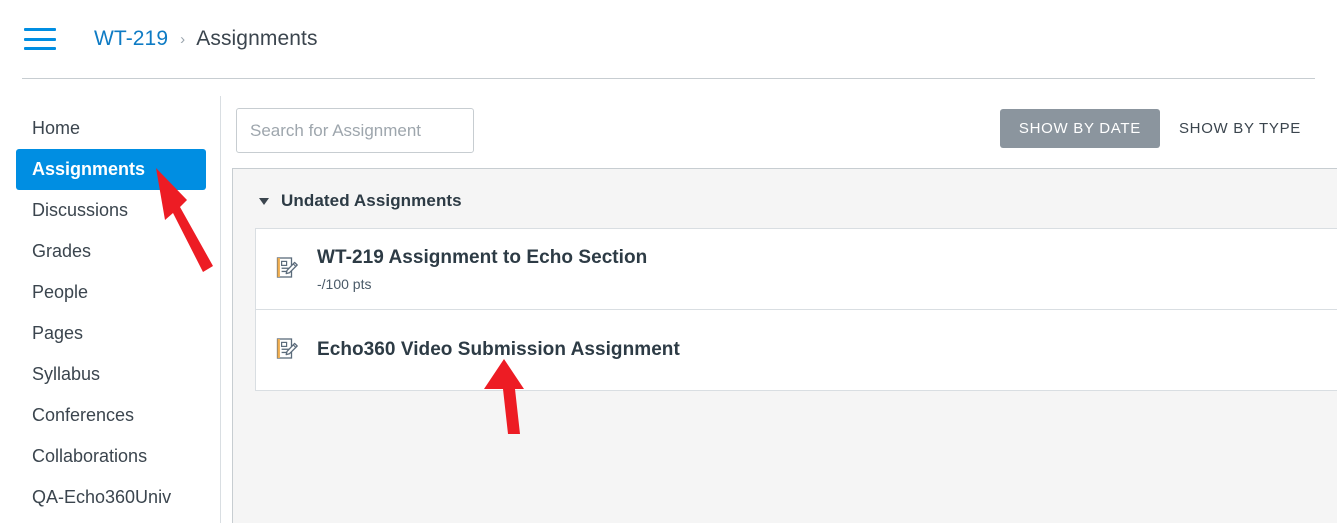 This screenshot has width=1337, height=523. What do you see at coordinates (344, 283) in the screenshot?
I see `assignment-points: -/100 pts` at bounding box center [344, 283].